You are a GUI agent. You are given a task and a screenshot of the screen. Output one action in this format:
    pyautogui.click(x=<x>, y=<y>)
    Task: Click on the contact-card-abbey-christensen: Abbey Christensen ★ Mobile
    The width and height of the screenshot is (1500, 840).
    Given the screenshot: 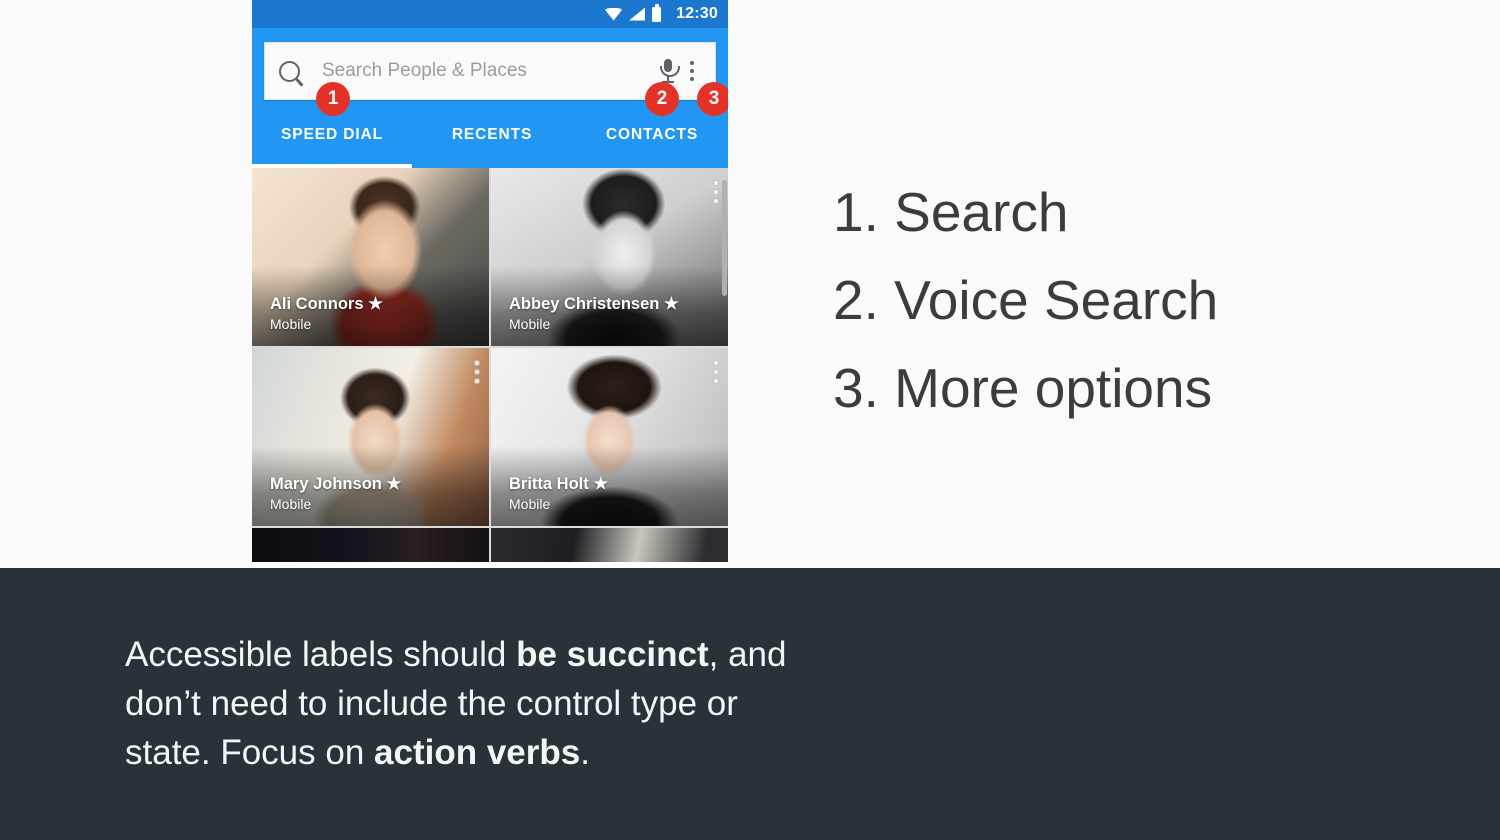 What is the action you would take?
    pyautogui.click(x=609, y=257)
    